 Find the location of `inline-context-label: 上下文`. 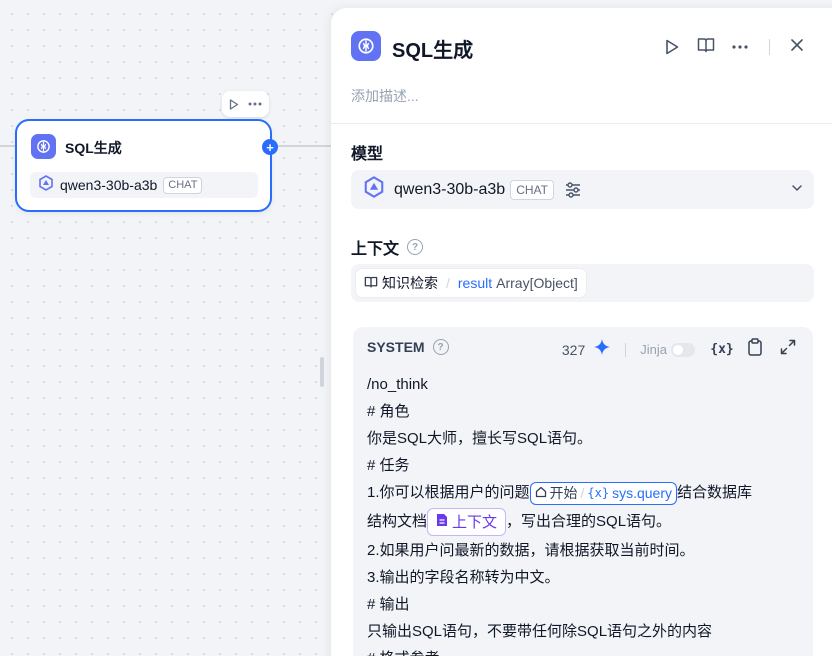

inline-context-label: 上下文 is located at coordinates (475, 522).